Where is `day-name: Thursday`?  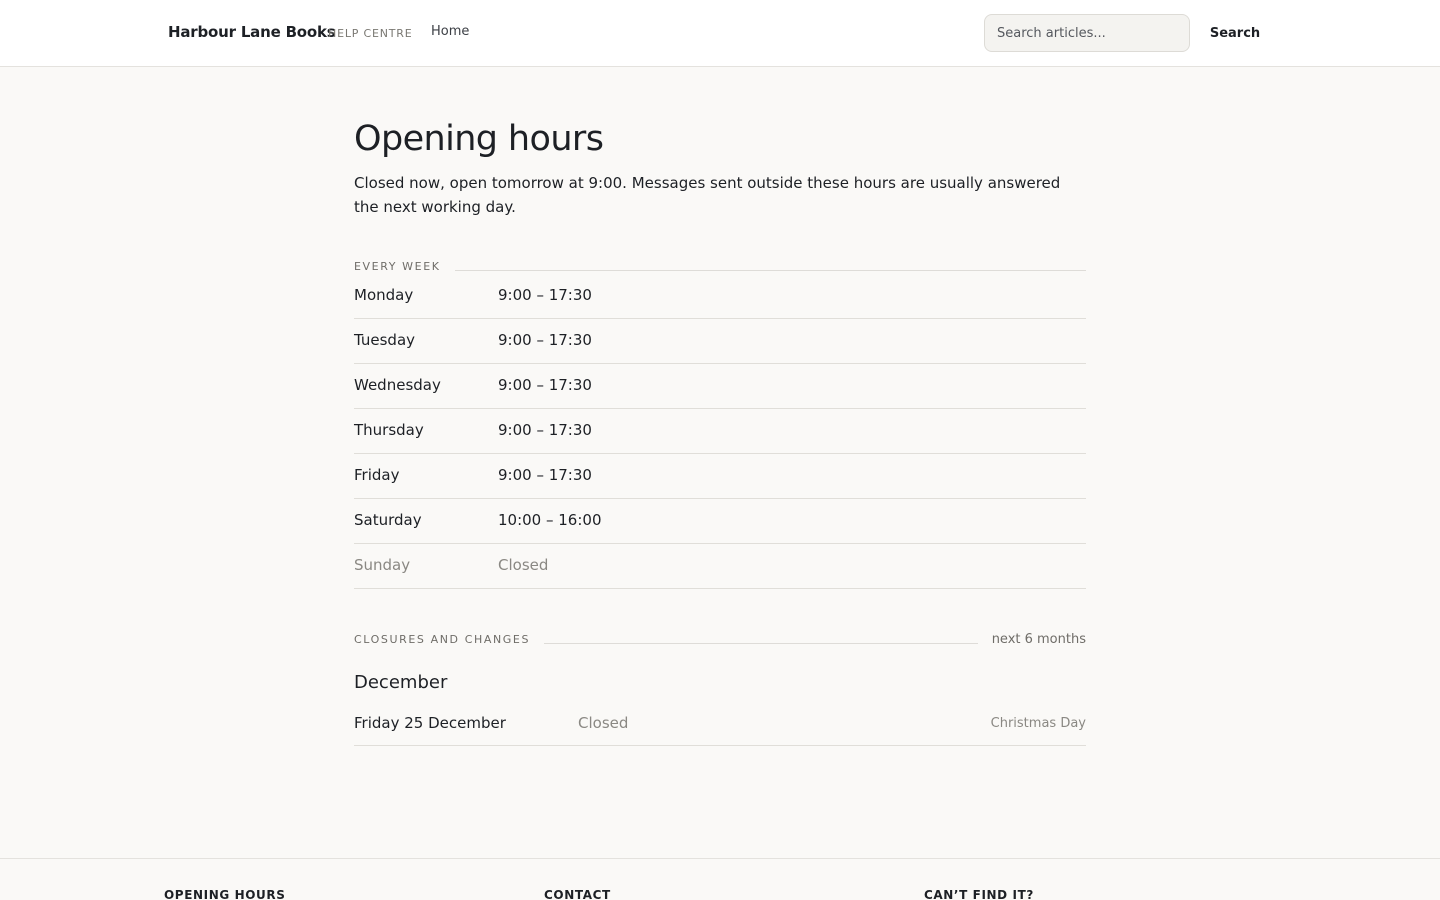
day-name: Thursday is located at coordinates (389, 430).